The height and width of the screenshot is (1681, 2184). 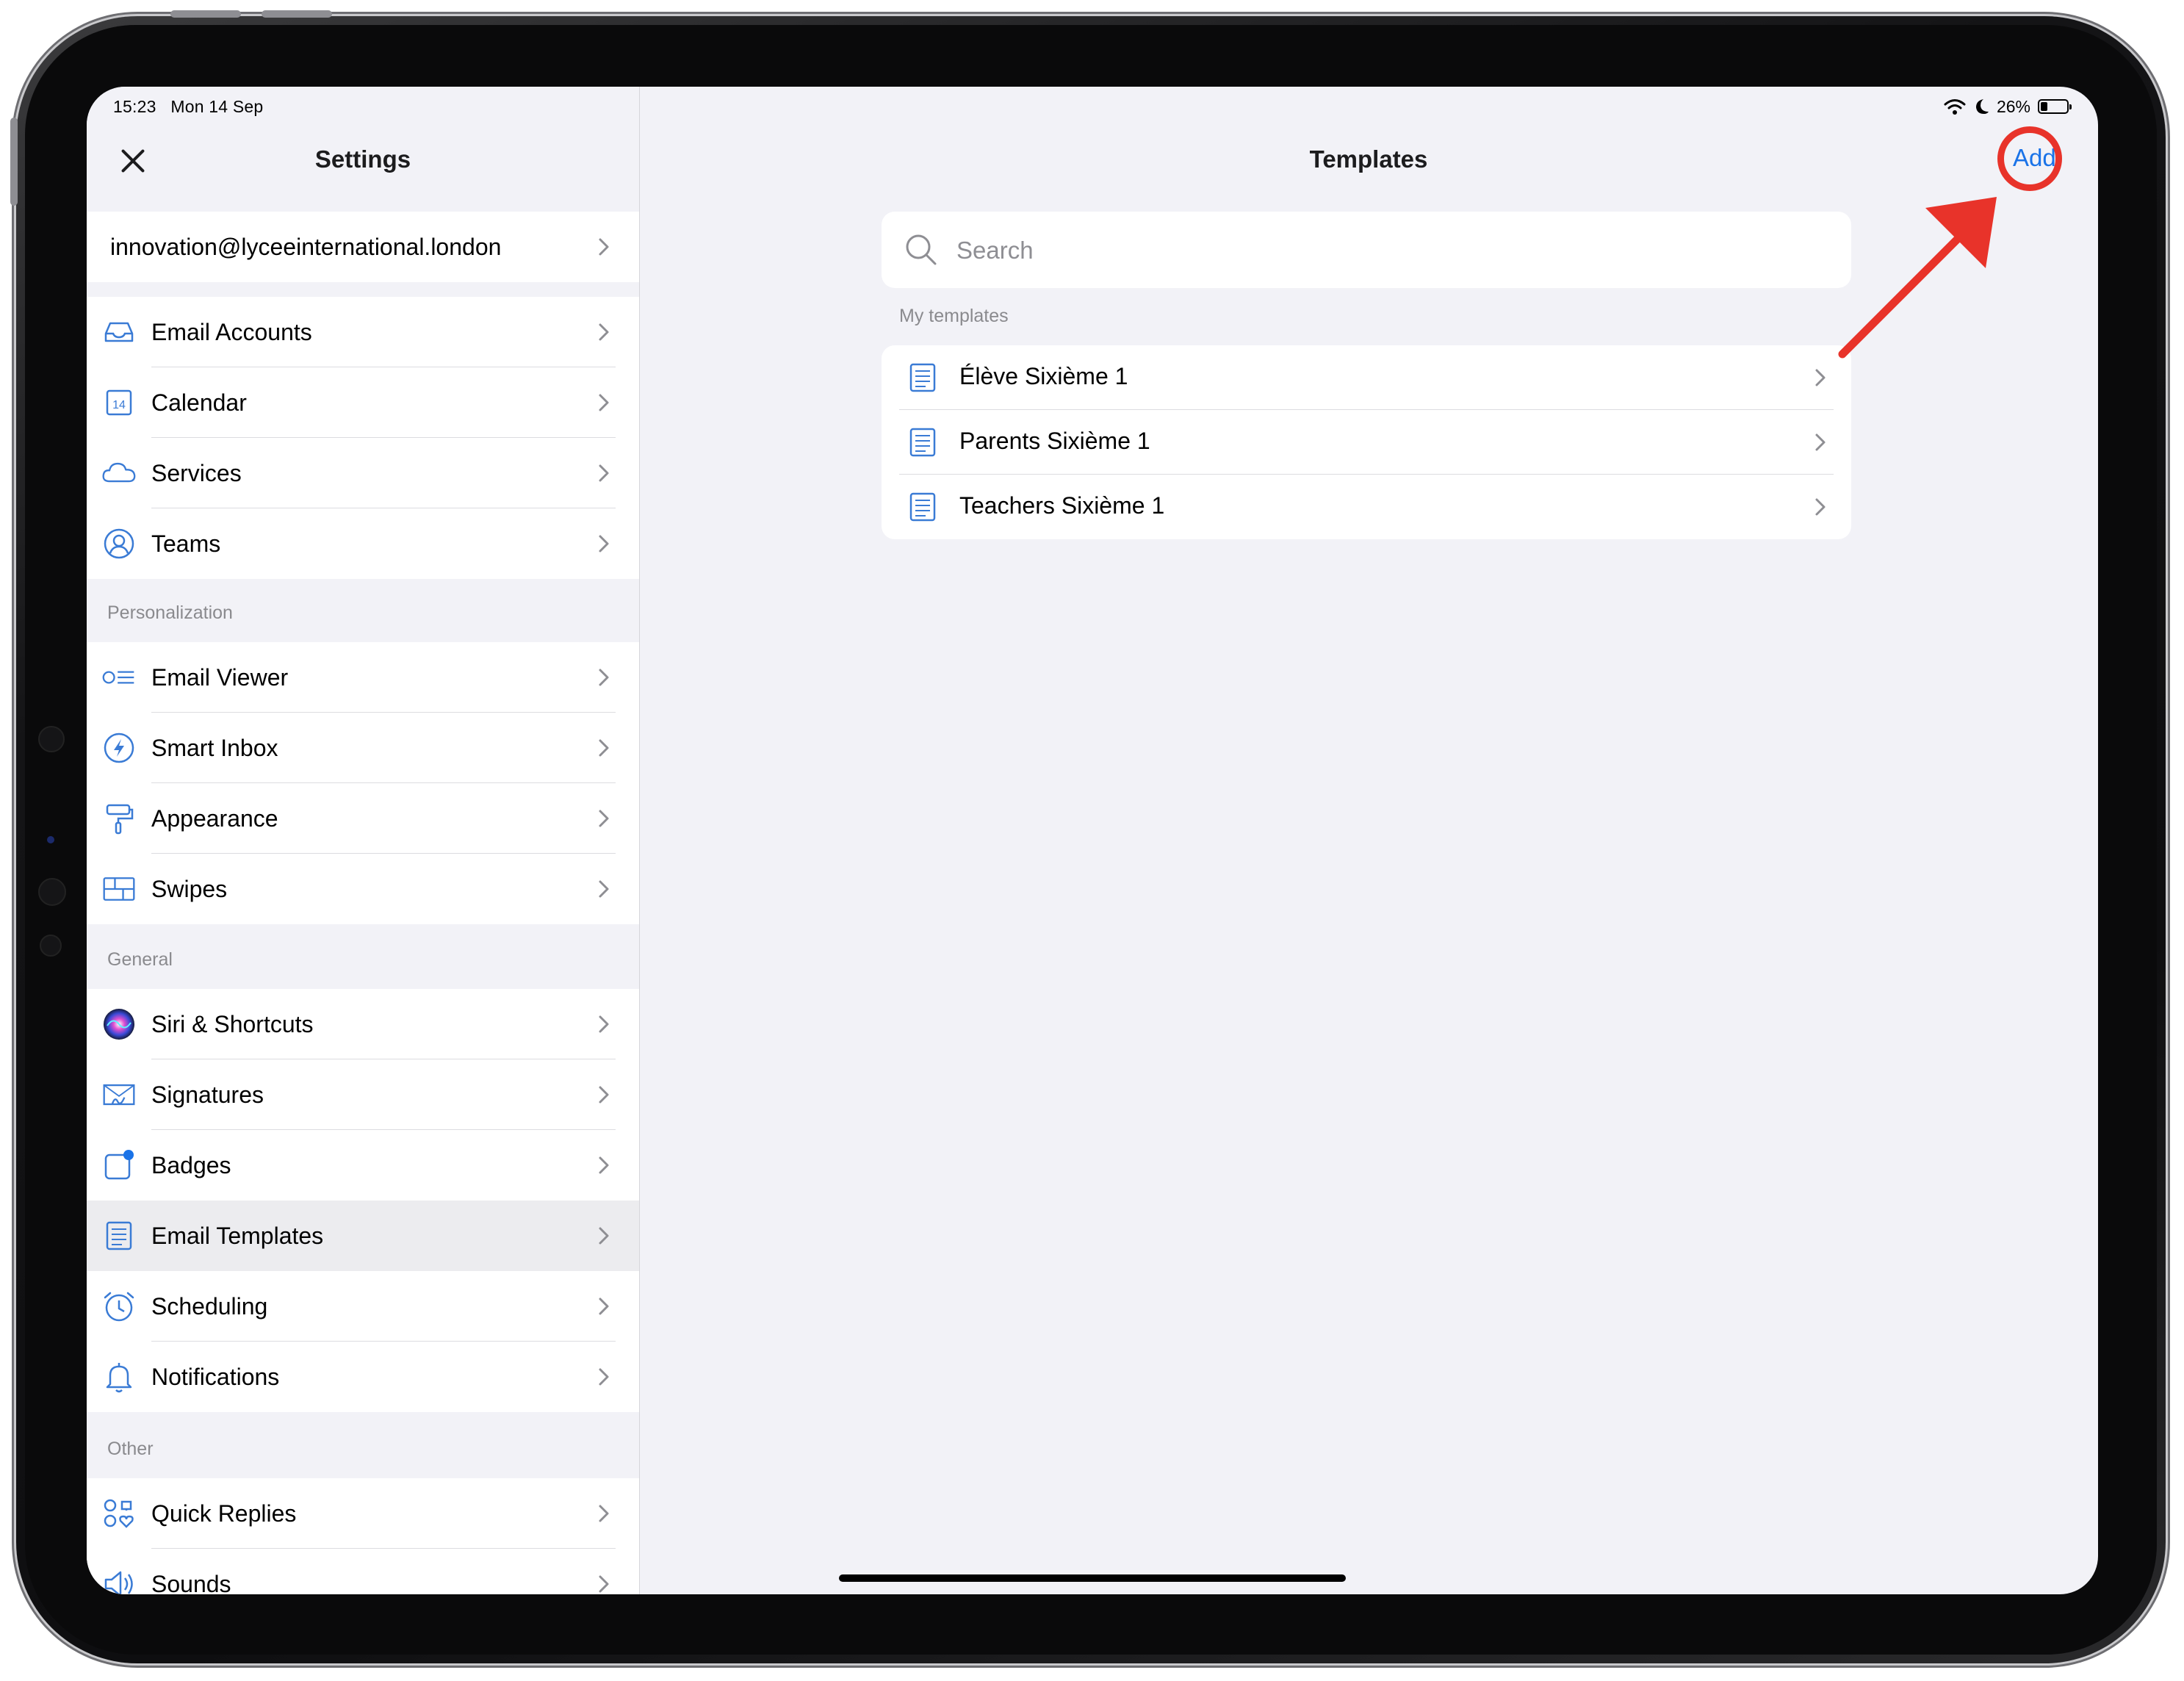 I want to click on sidebar-item-signatures: Signatures, so click(x=363, y=1094).